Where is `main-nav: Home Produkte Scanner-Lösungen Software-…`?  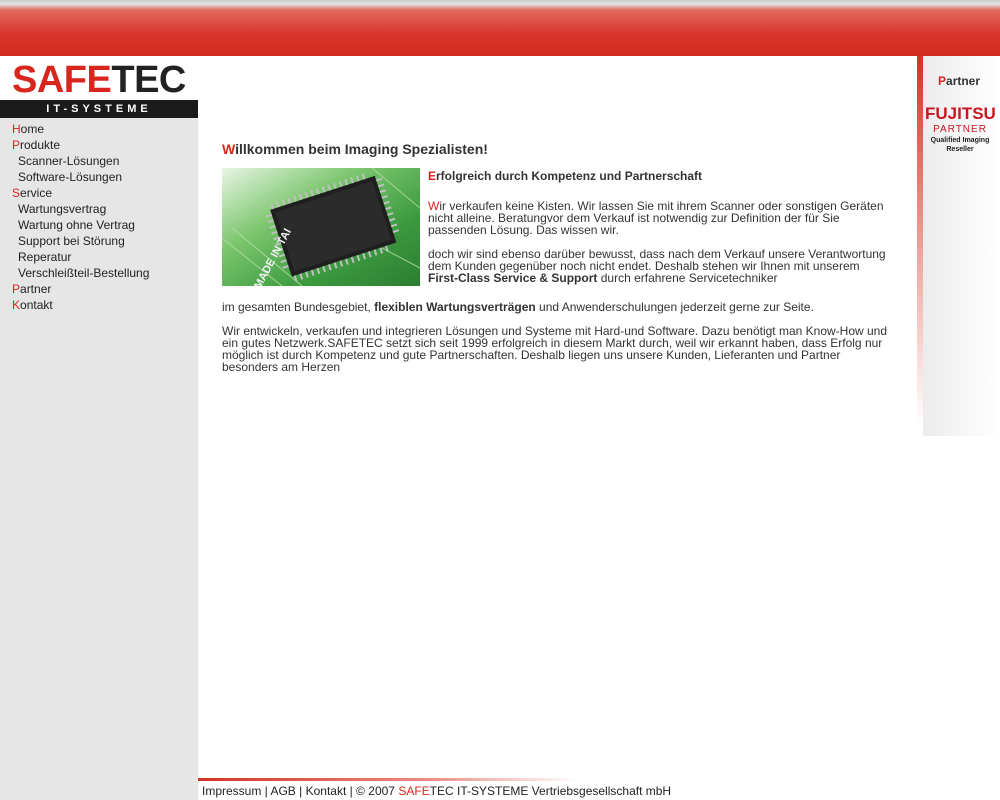 main-nav: Home Produkte Scanner-Lösungen Software-… is located at coordinates (99, 215).